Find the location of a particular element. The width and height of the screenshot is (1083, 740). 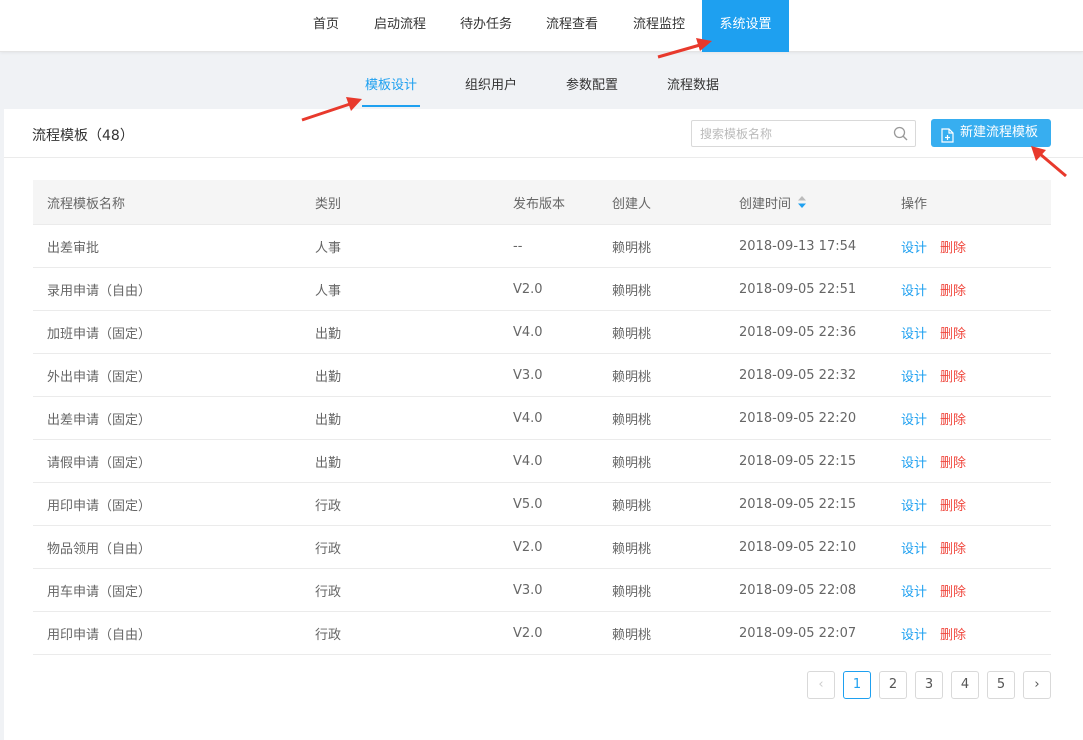

page-3-button: 3 is located at coordinates (929, 685).